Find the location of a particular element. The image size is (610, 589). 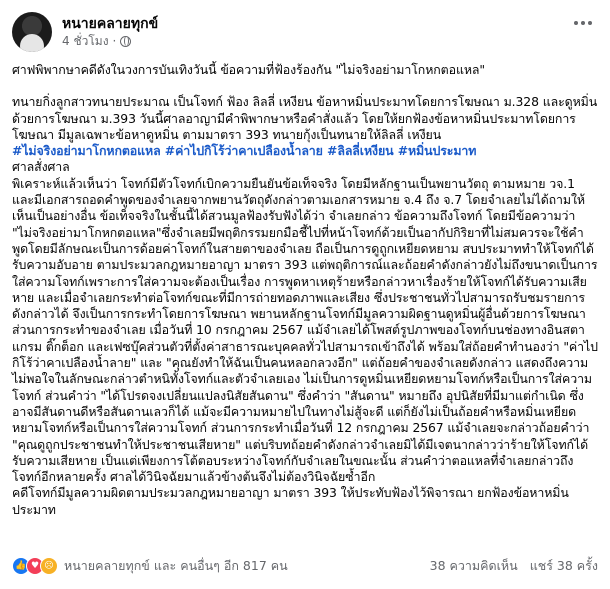

order-heading: ศาลสั่งศาล is located at coordinates (41, 167).